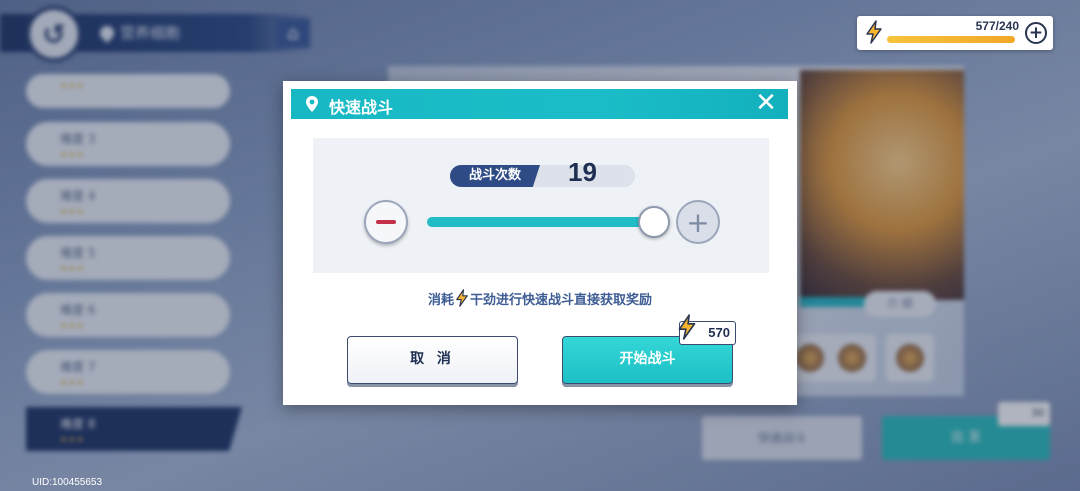 The image size is (1080, 491). Describe the element at coordinates (582, 172) in the screenshot. I see `battle-count-value: 19` at that location.